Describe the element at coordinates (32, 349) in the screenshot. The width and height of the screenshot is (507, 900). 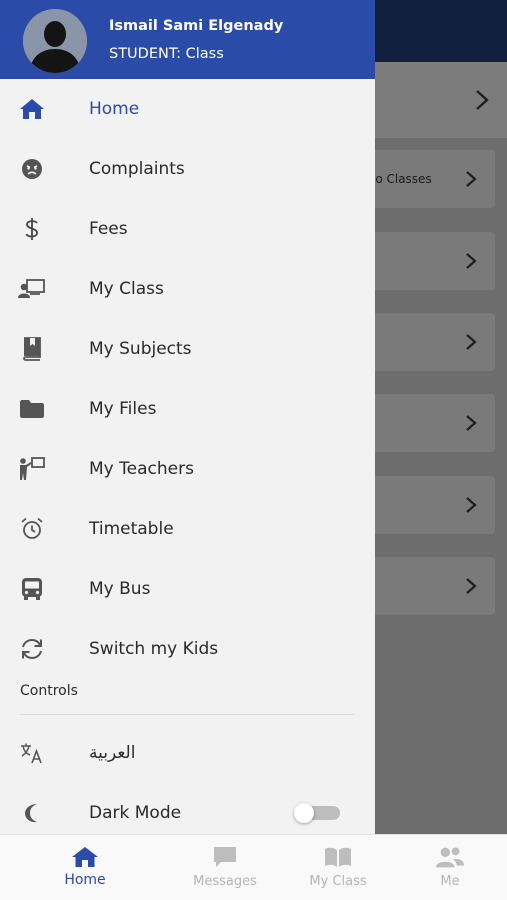
I see `book-icon` at that location.